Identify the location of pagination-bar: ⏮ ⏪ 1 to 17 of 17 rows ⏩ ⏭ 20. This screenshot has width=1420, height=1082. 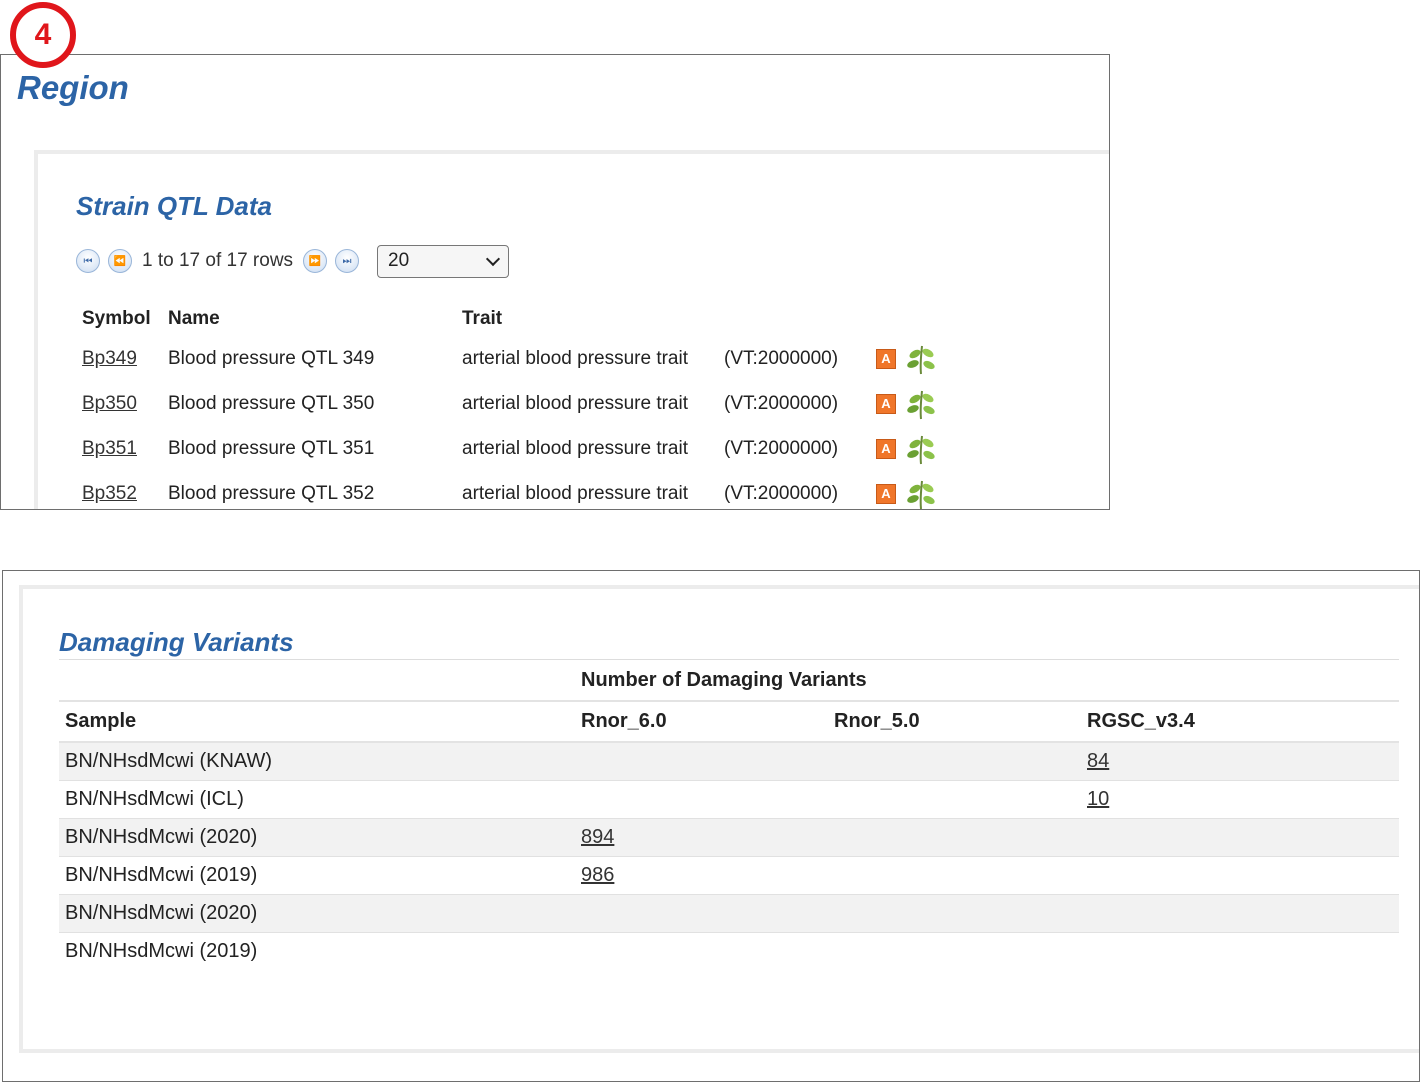
(293, 261).